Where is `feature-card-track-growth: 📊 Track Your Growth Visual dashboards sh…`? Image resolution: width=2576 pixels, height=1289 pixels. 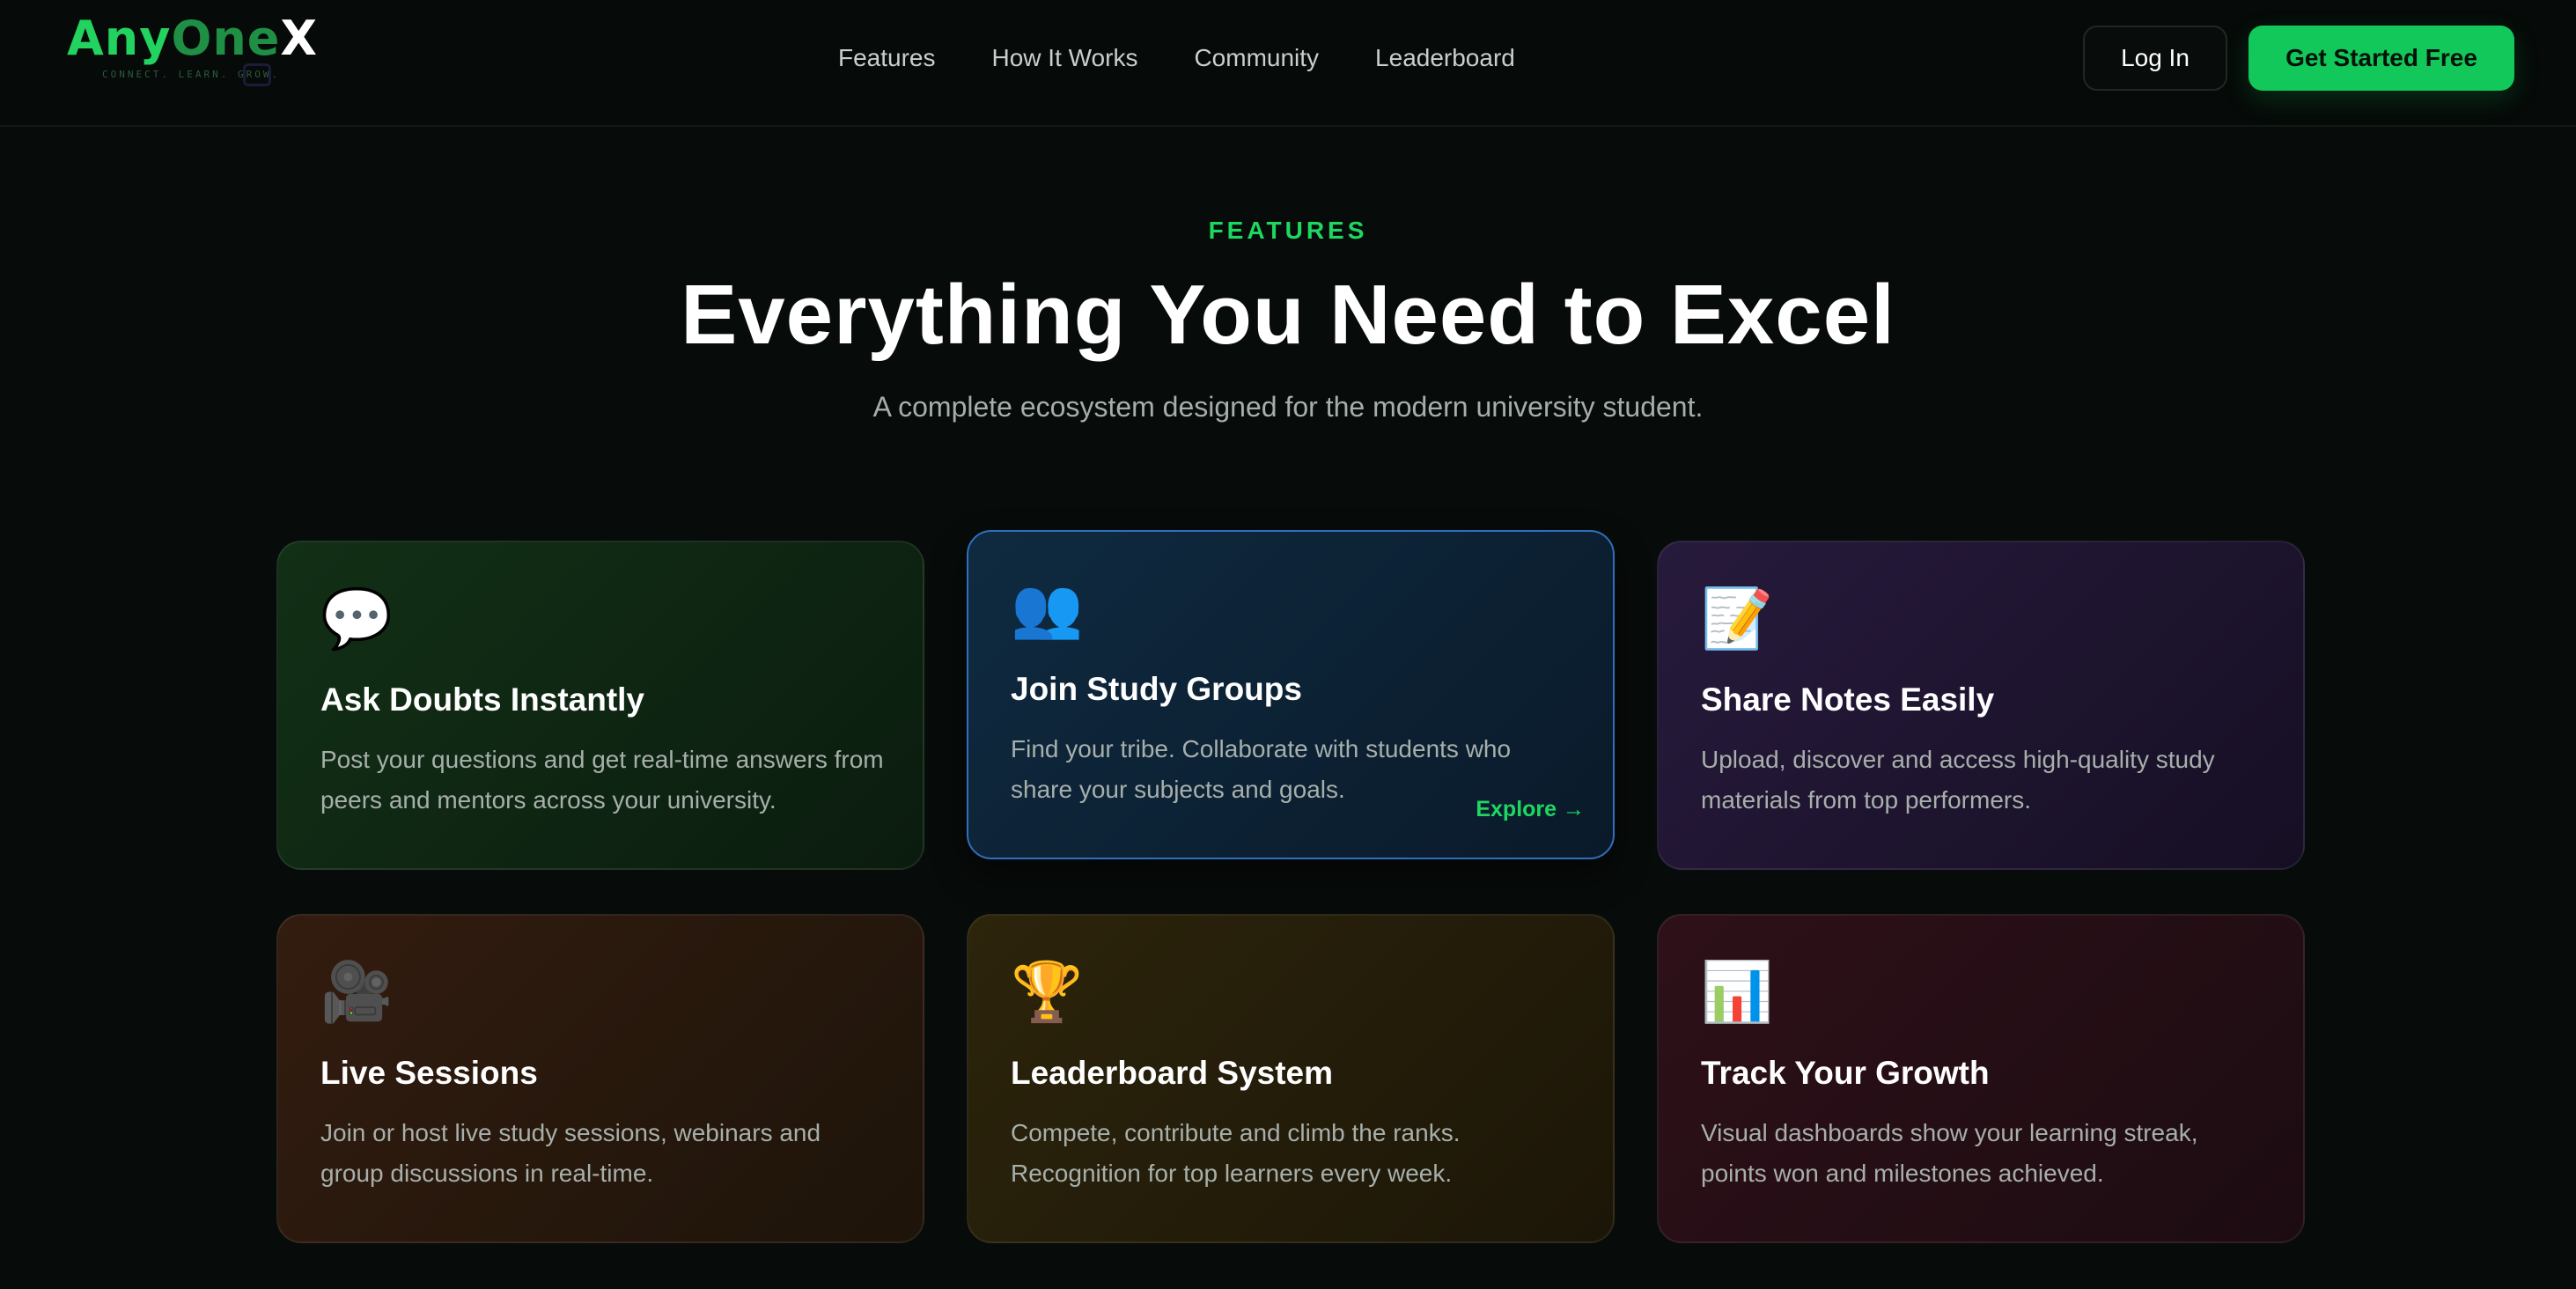 feature-card-track-growth: 📊 Track Your Growth Visual dashboards sh… is located at coordinates (1981, 1079).